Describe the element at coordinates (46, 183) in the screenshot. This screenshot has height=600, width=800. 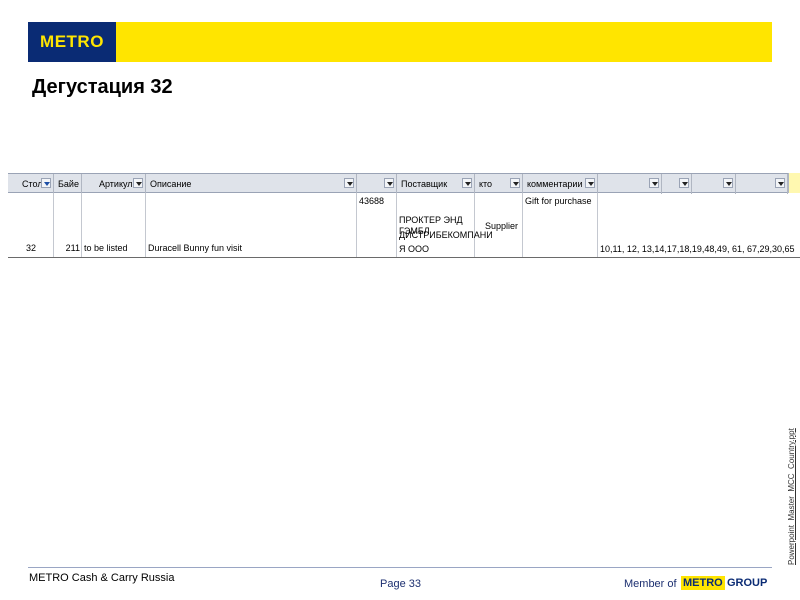
I see `filter-active-icon` at that location.